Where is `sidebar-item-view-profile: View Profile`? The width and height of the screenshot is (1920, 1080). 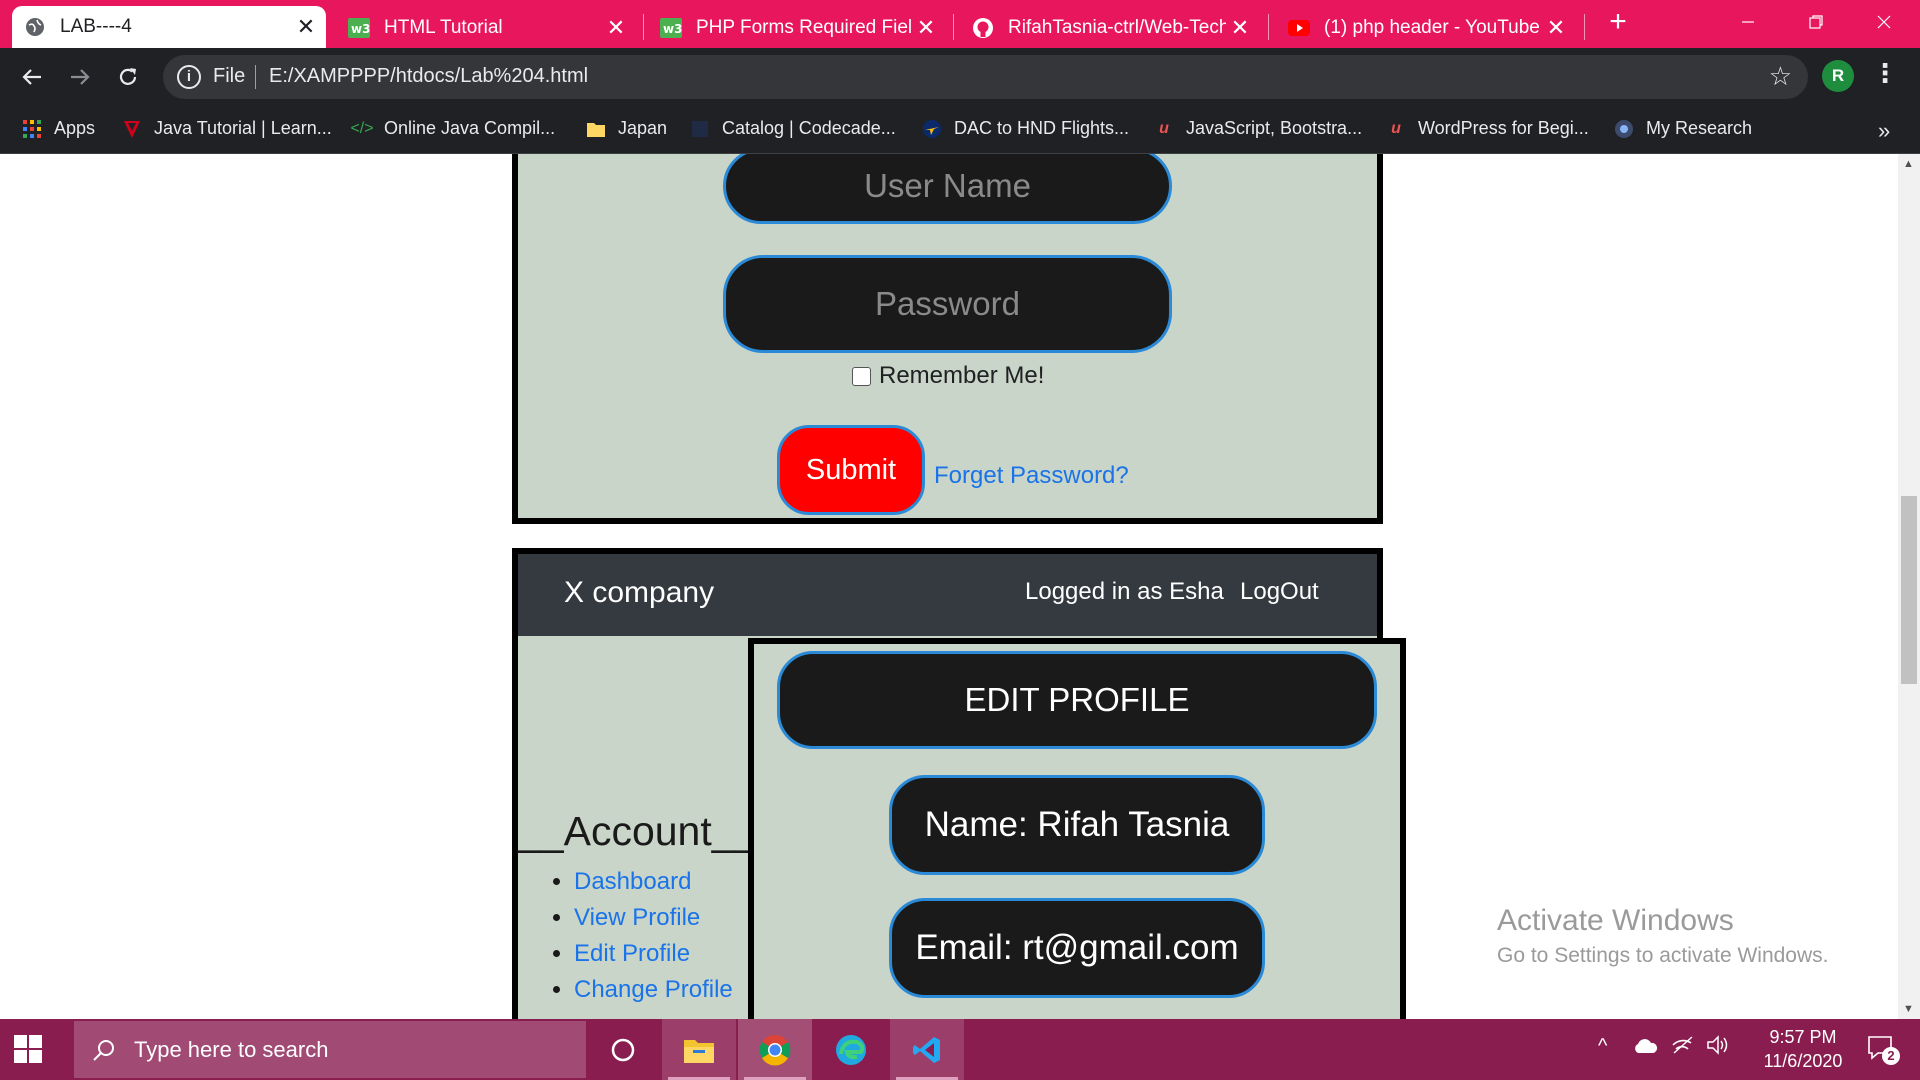 sidebar-item-view-profile: View Profile is located at coordinates (653, 922).